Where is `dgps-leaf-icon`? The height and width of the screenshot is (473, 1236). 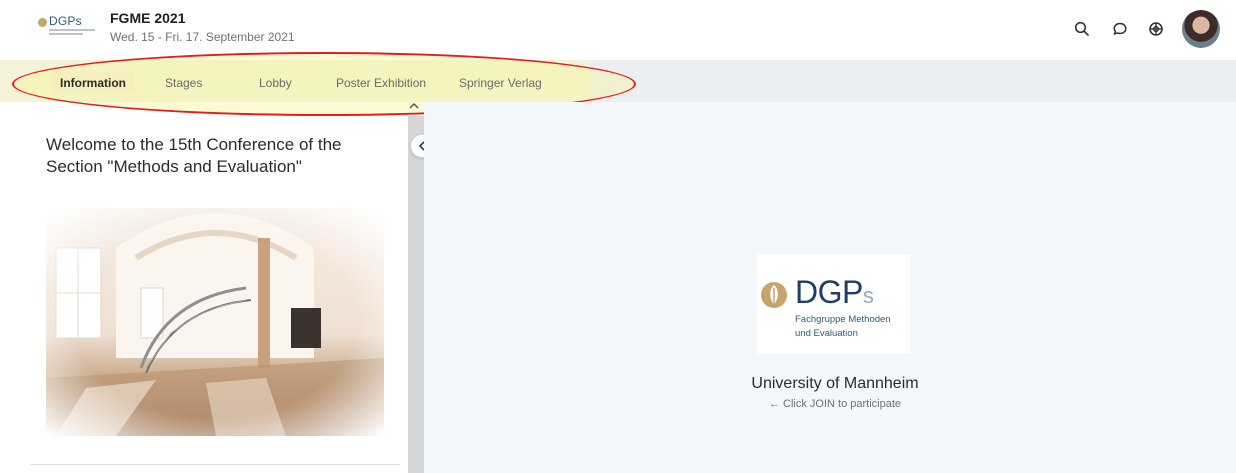 dgps-leaf-icon is located at coordinates (774, 297).